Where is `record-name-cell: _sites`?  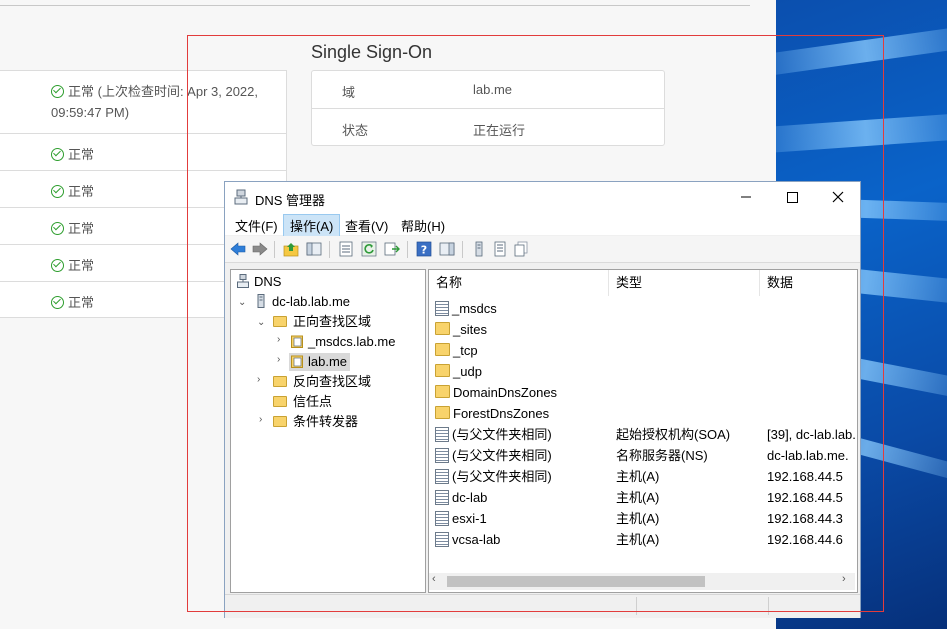 record-name-cell: _sites is located at coordinates (461, 329).